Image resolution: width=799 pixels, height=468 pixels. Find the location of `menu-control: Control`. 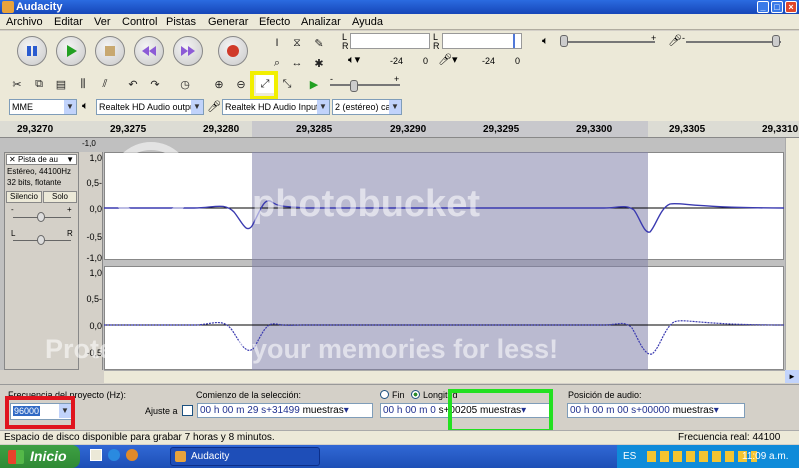

menu-control: Control is located at coordinates (139, 22).